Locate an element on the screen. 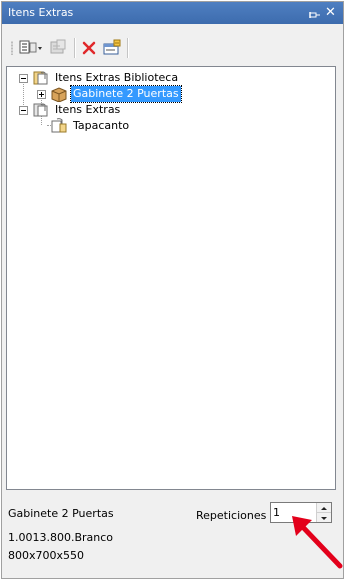 This screenshot has width=361, height=581. tree-node-cabinet: Gabinete 2 Puertas is located at coordinates (161, 94).